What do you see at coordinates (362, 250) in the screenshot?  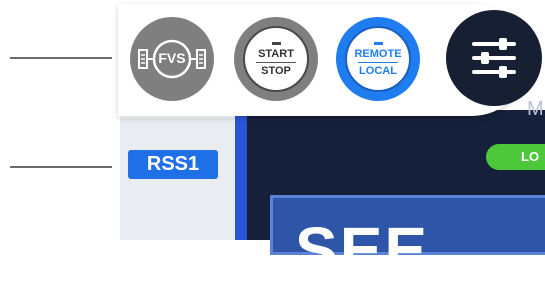 I see `value-text: SEE` at bounding box center [362, 250].